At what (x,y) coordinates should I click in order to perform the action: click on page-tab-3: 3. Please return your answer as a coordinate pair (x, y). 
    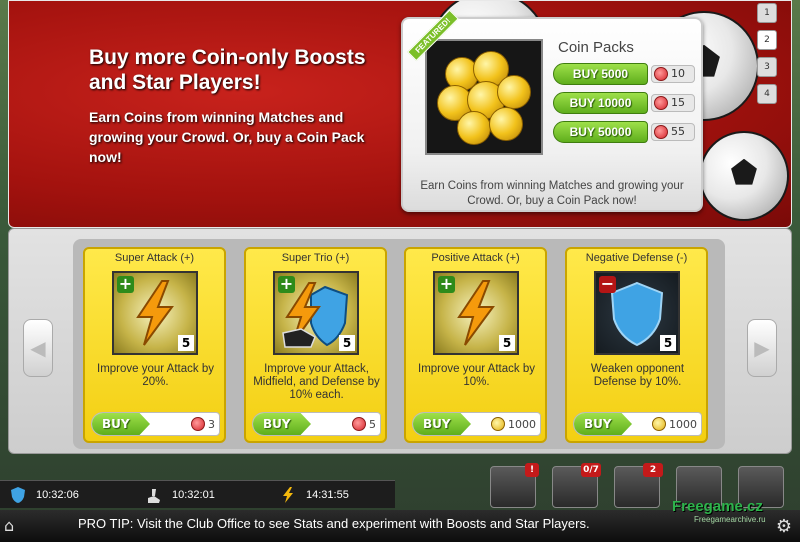
    Looking at the image, I should click on (767, 67).